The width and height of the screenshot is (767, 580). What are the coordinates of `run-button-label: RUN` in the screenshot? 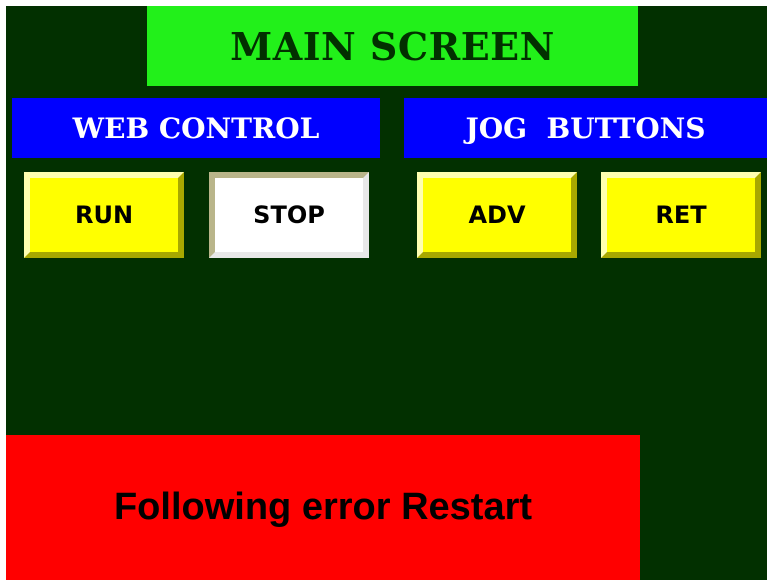 It's located at (104, 215).